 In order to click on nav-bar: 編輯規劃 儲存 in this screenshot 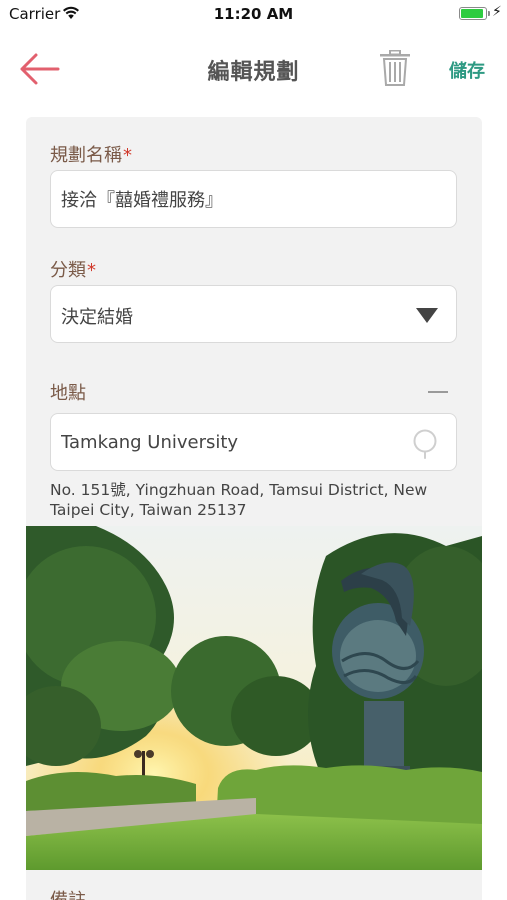, I will do `click(253, 68)`.